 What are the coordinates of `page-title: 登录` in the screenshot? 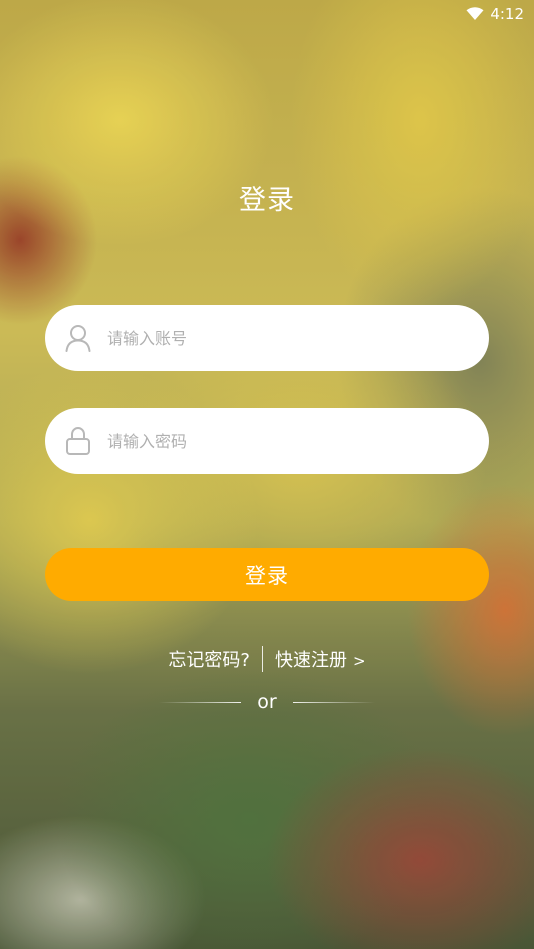 It's located at (267, 200).